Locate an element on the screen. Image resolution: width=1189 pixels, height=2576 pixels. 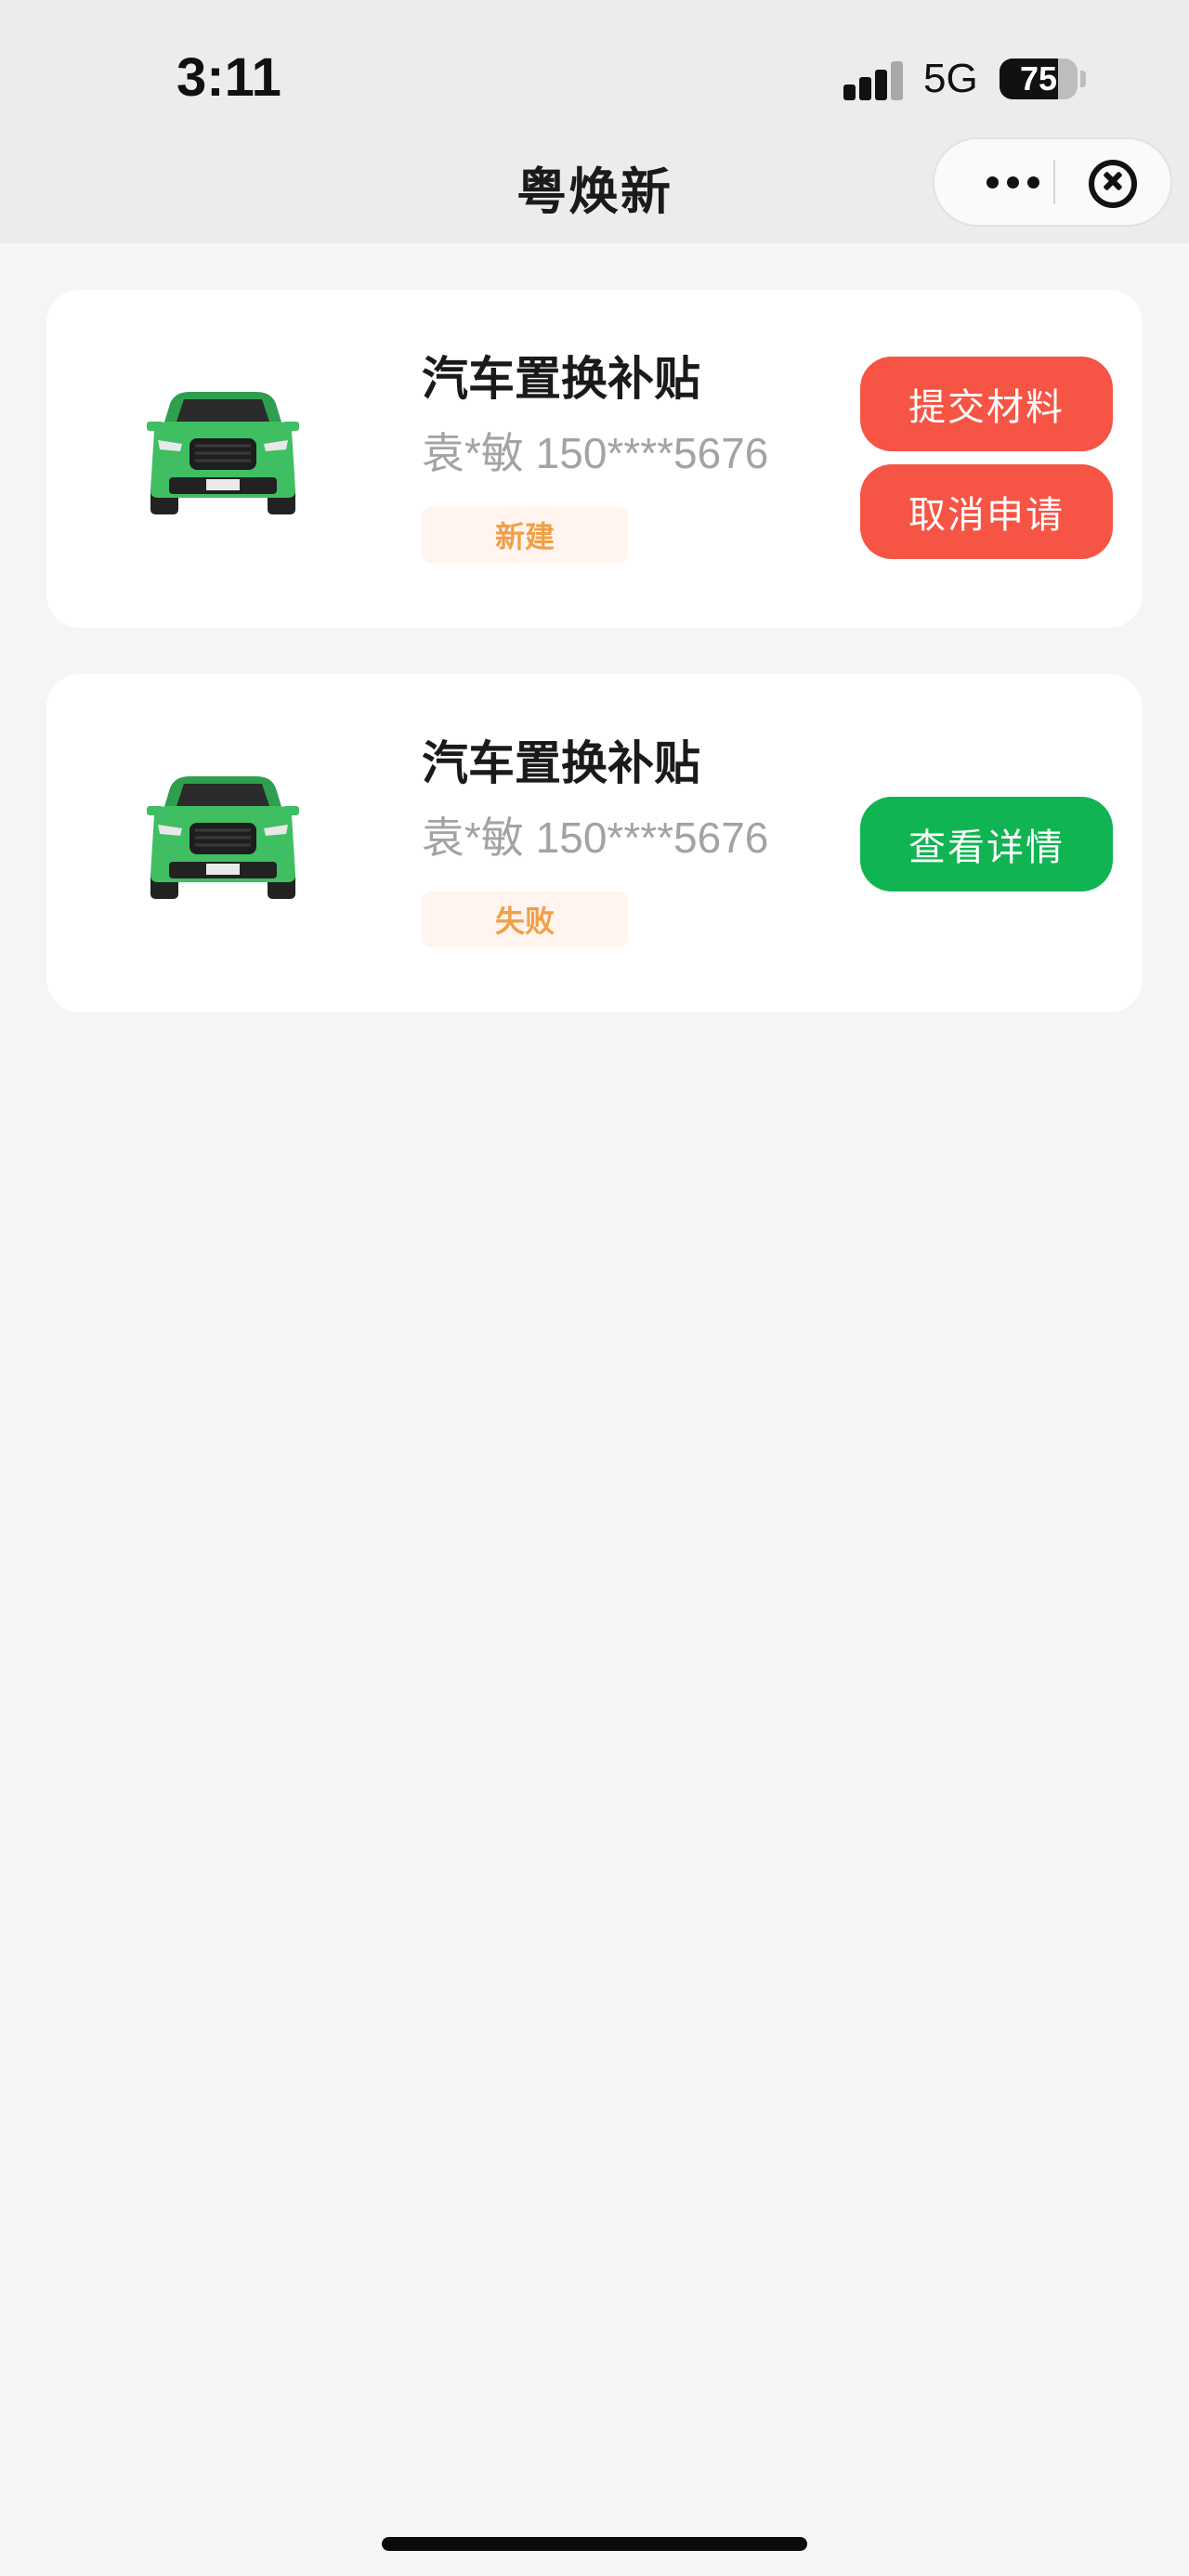
battery-percent: 75 is located at coordinates (1038, 78).